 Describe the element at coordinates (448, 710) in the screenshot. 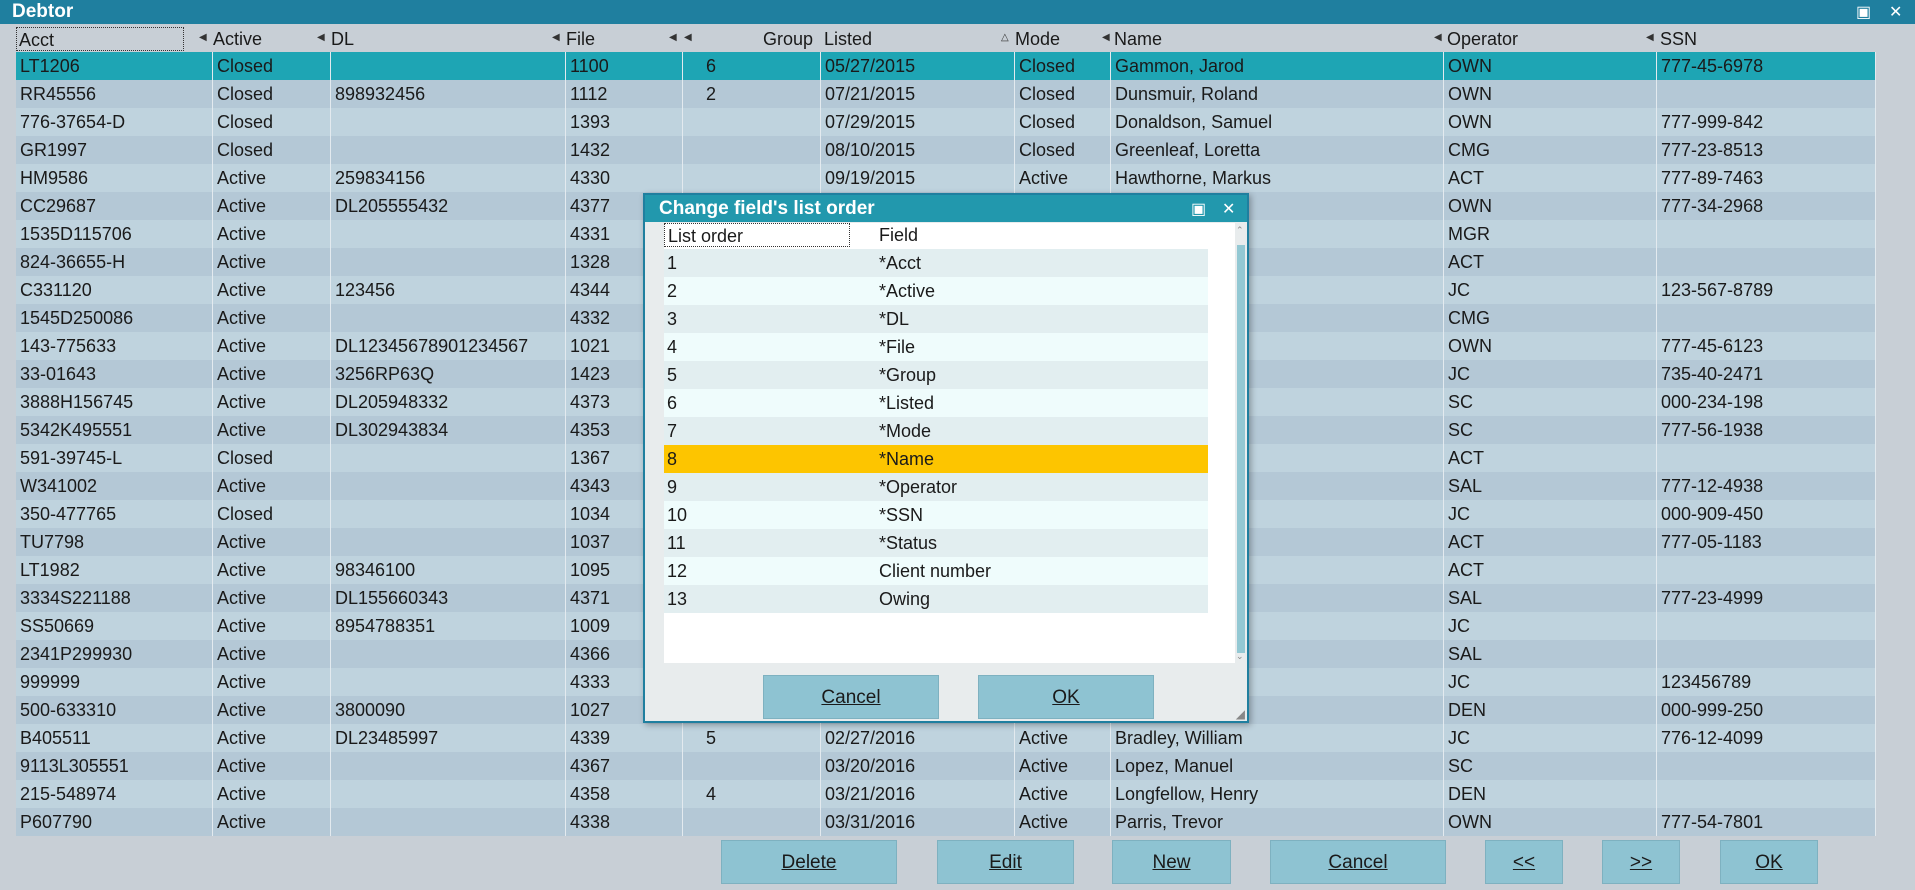

I see `cell-dl: 3800090` at that location.